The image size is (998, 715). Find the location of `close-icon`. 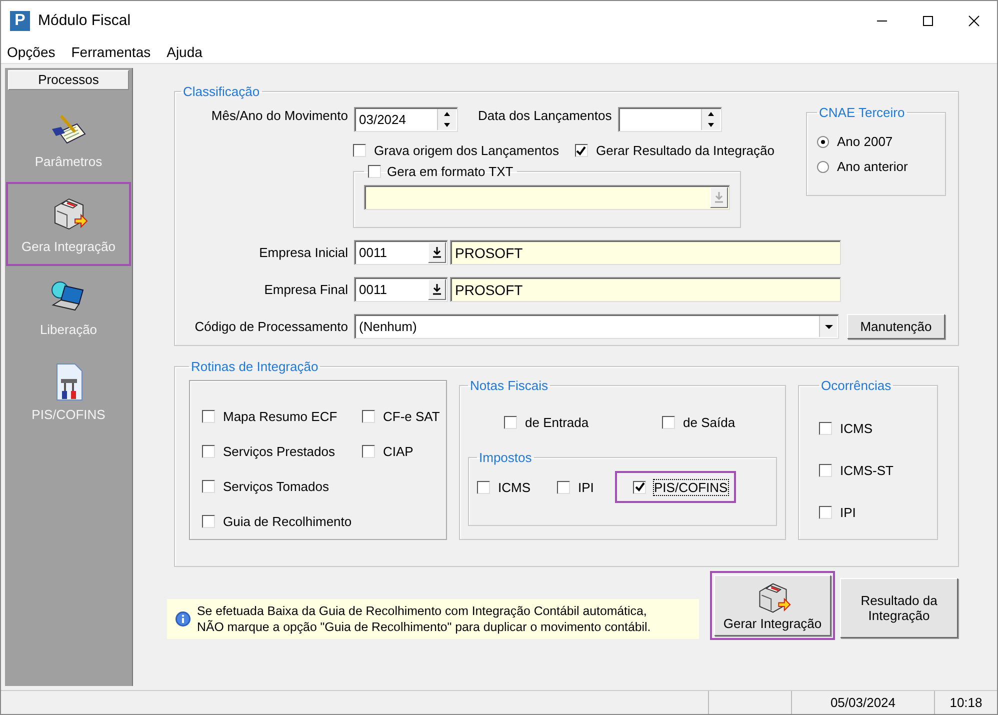

close-icon is located at coordinates (974, 20).